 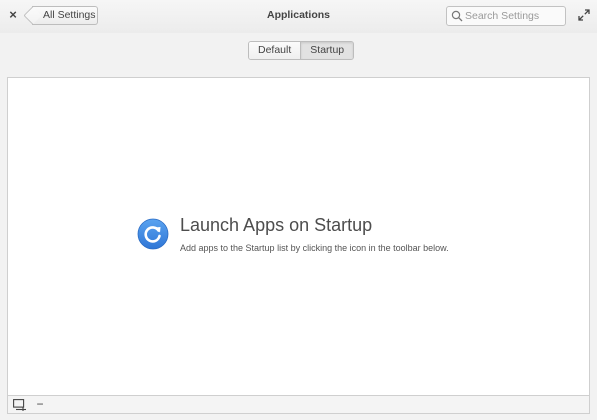 What do you see at coordinates (275, 50) in the screenshot?
I see `mode-default-button: Default` at bounding box center [275, 50].